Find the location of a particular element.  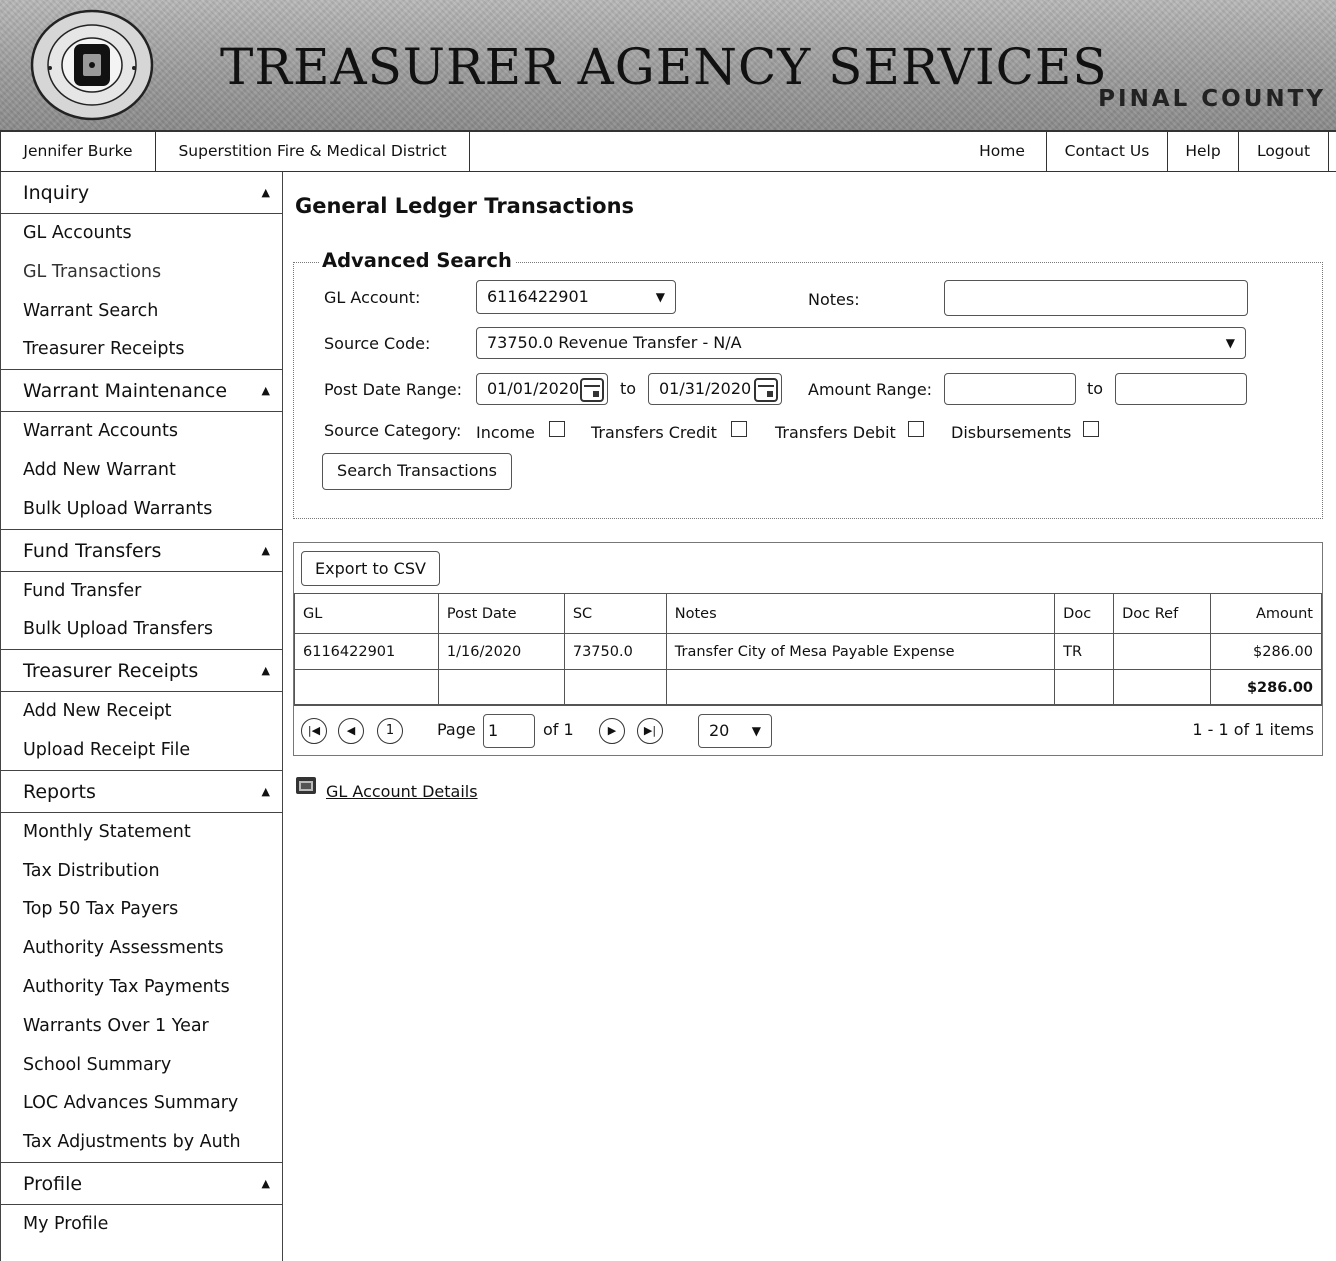

page-number-input: 1 is located at coordinates (509, 731).